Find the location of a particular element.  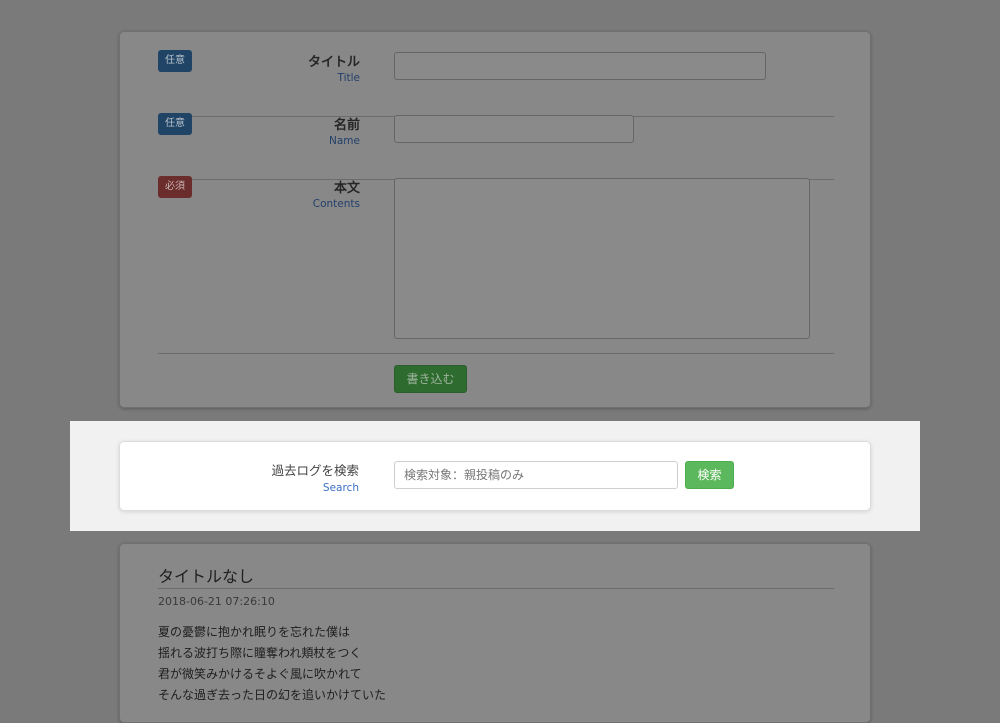

post-title: タイトルなし is located at coordinates (206, 576).